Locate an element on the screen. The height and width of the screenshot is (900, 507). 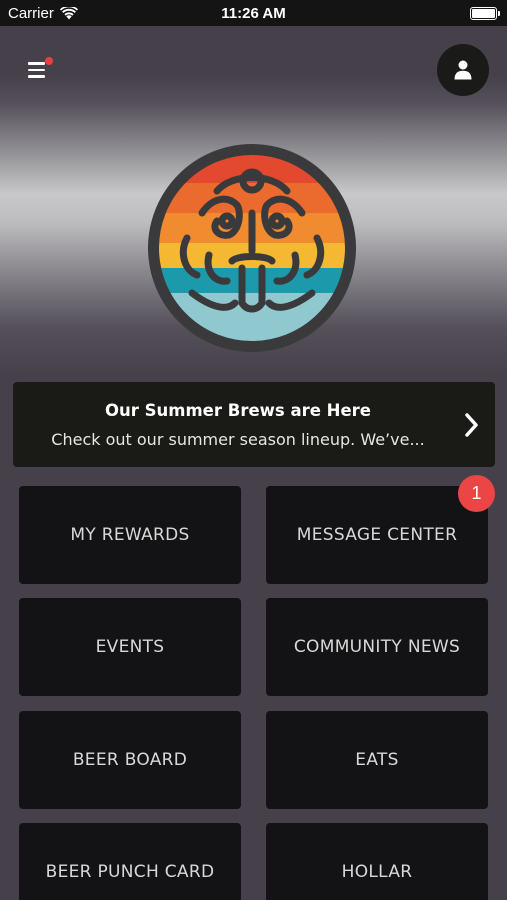
tile-my-rewards: MY REWARDS is located at coordinates (130, 535).